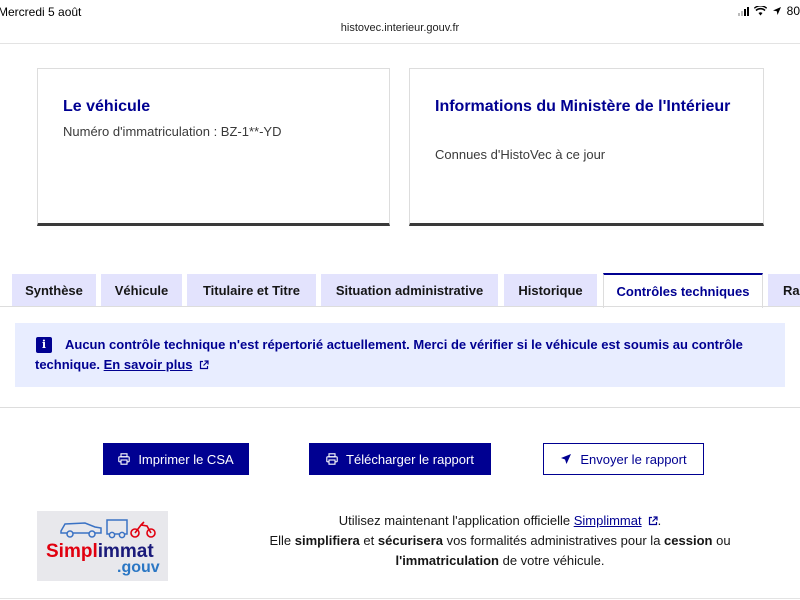 The height and width of the screenshot is (600, 800). Describe the element at coordinates (251, 290) in the screenshot. I see `tab-titulaire-titre: Titulaire et Titre` at that location.